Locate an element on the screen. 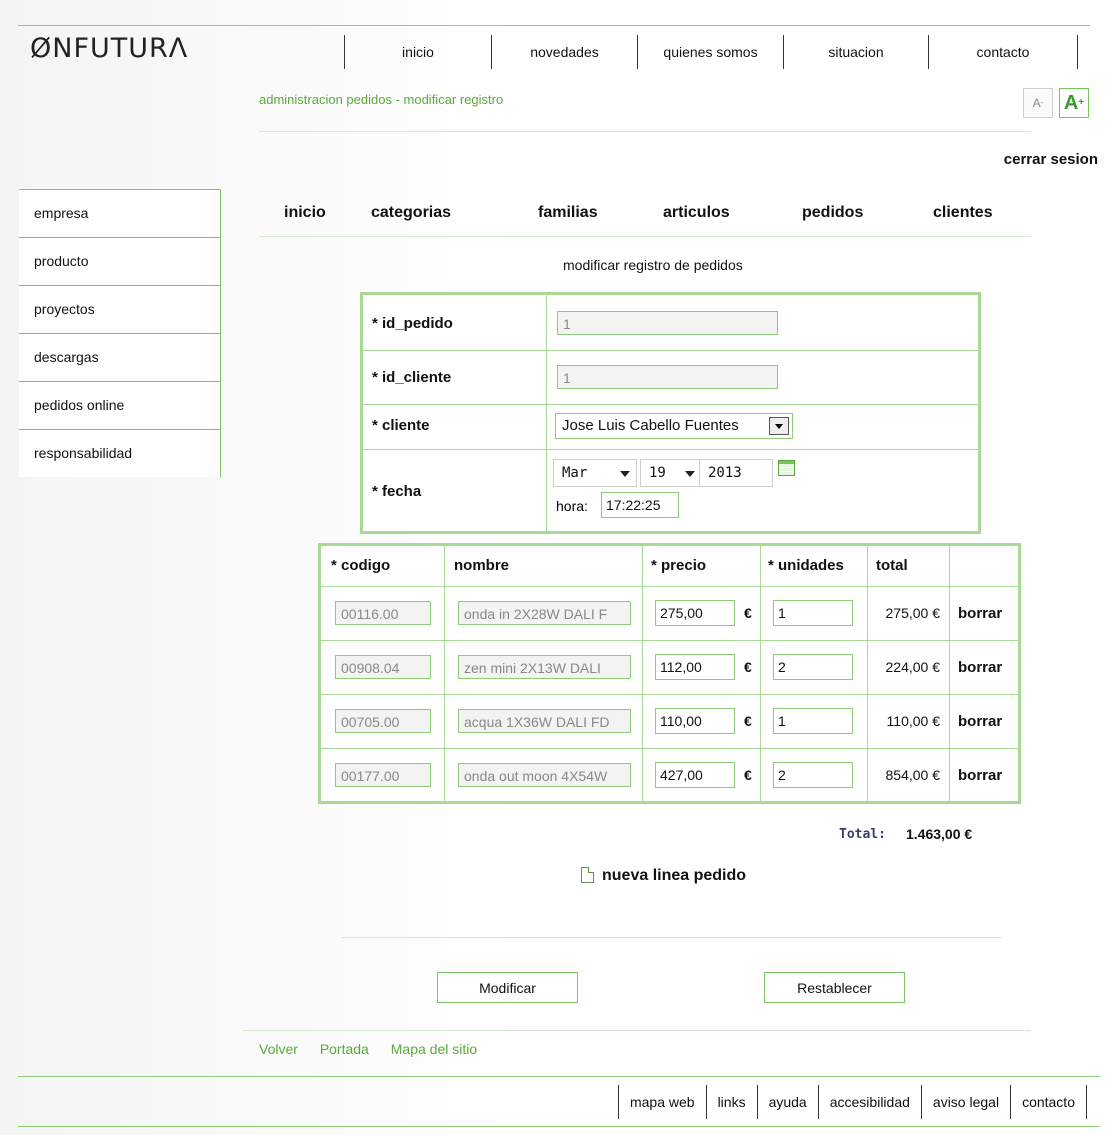 The height and width of the screenshot is (1135, 1105). form-row-cliente: * cliente Jose Luis Cabello Fuentes is located at coordinates (670, 427).